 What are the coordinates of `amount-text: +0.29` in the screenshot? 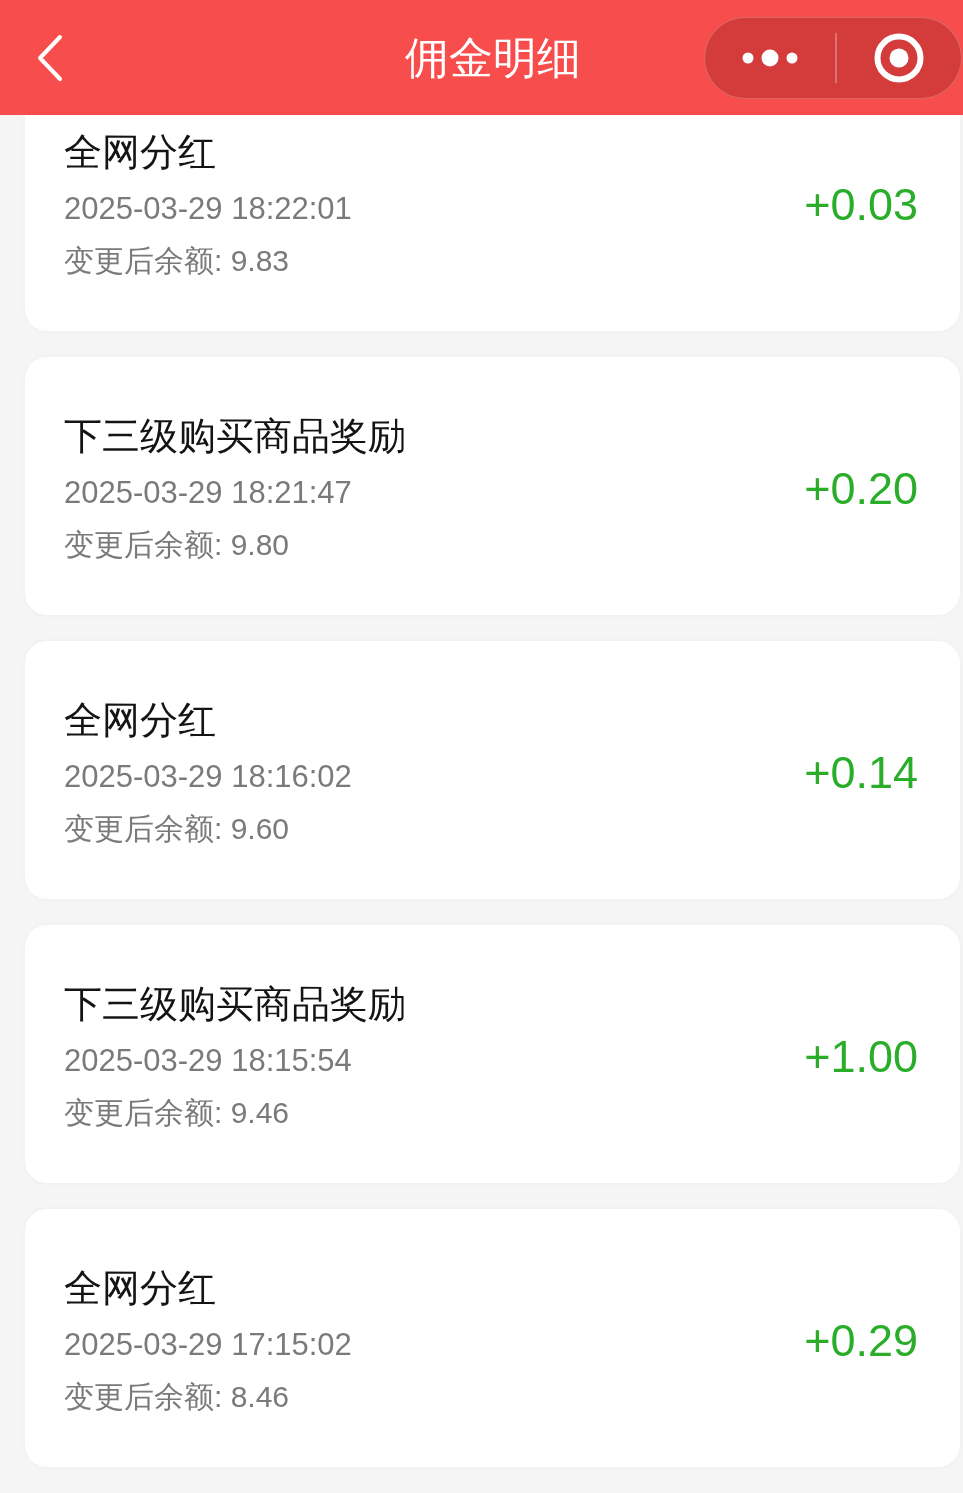 It's located at (861, 1341).